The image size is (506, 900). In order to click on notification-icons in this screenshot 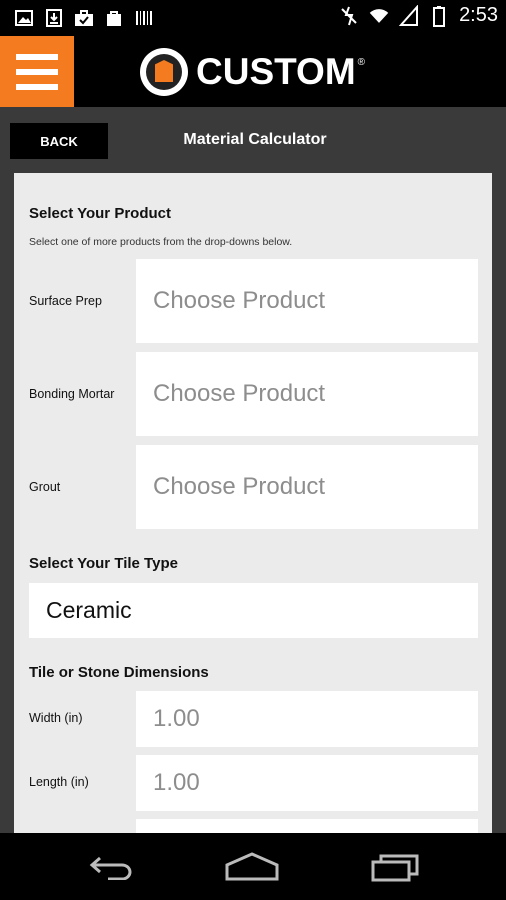, I will do `click(84, 18)`.